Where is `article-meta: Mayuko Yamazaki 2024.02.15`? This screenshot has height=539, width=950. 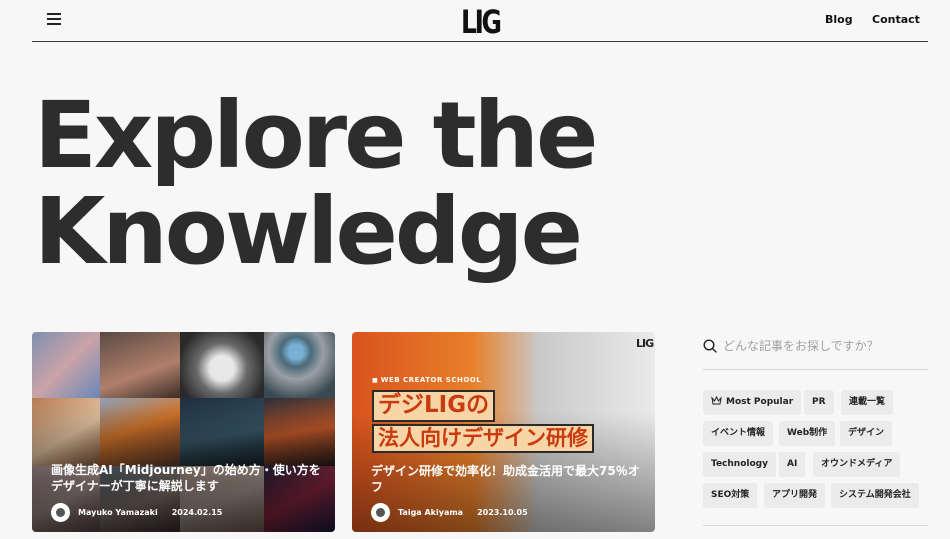
article-meta: Mayuko Yamazaki 2024.02.15 is located at coordinates (136, 512).